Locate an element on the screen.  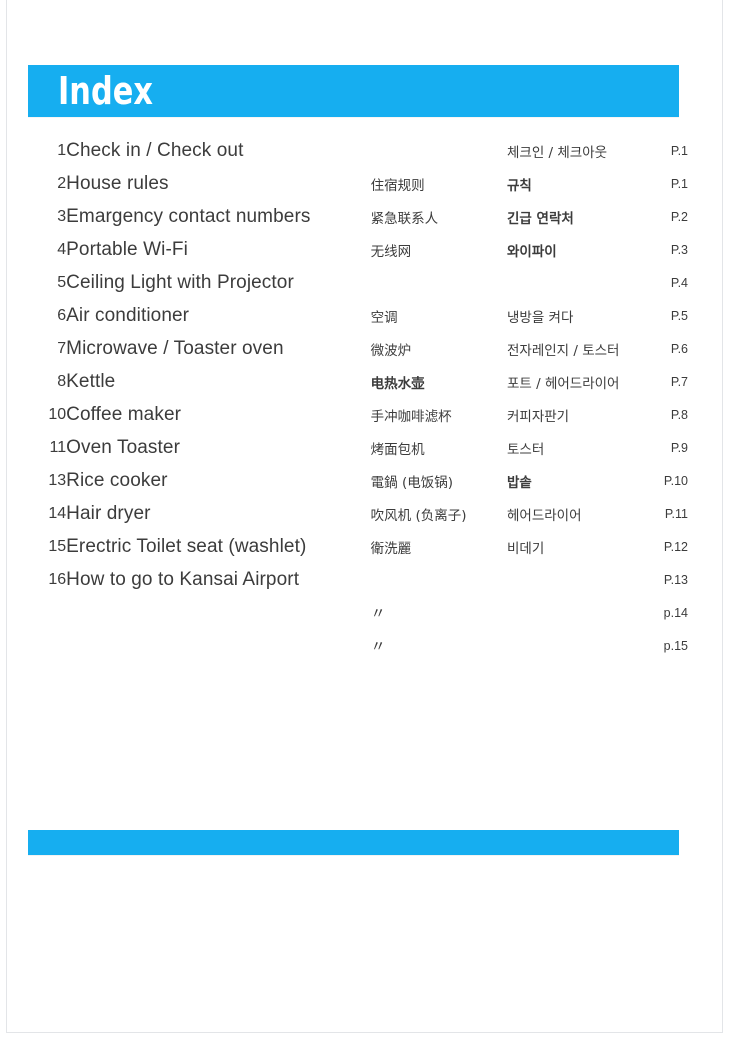
row-page-number: P.2 is located at coordinates (662, 216).